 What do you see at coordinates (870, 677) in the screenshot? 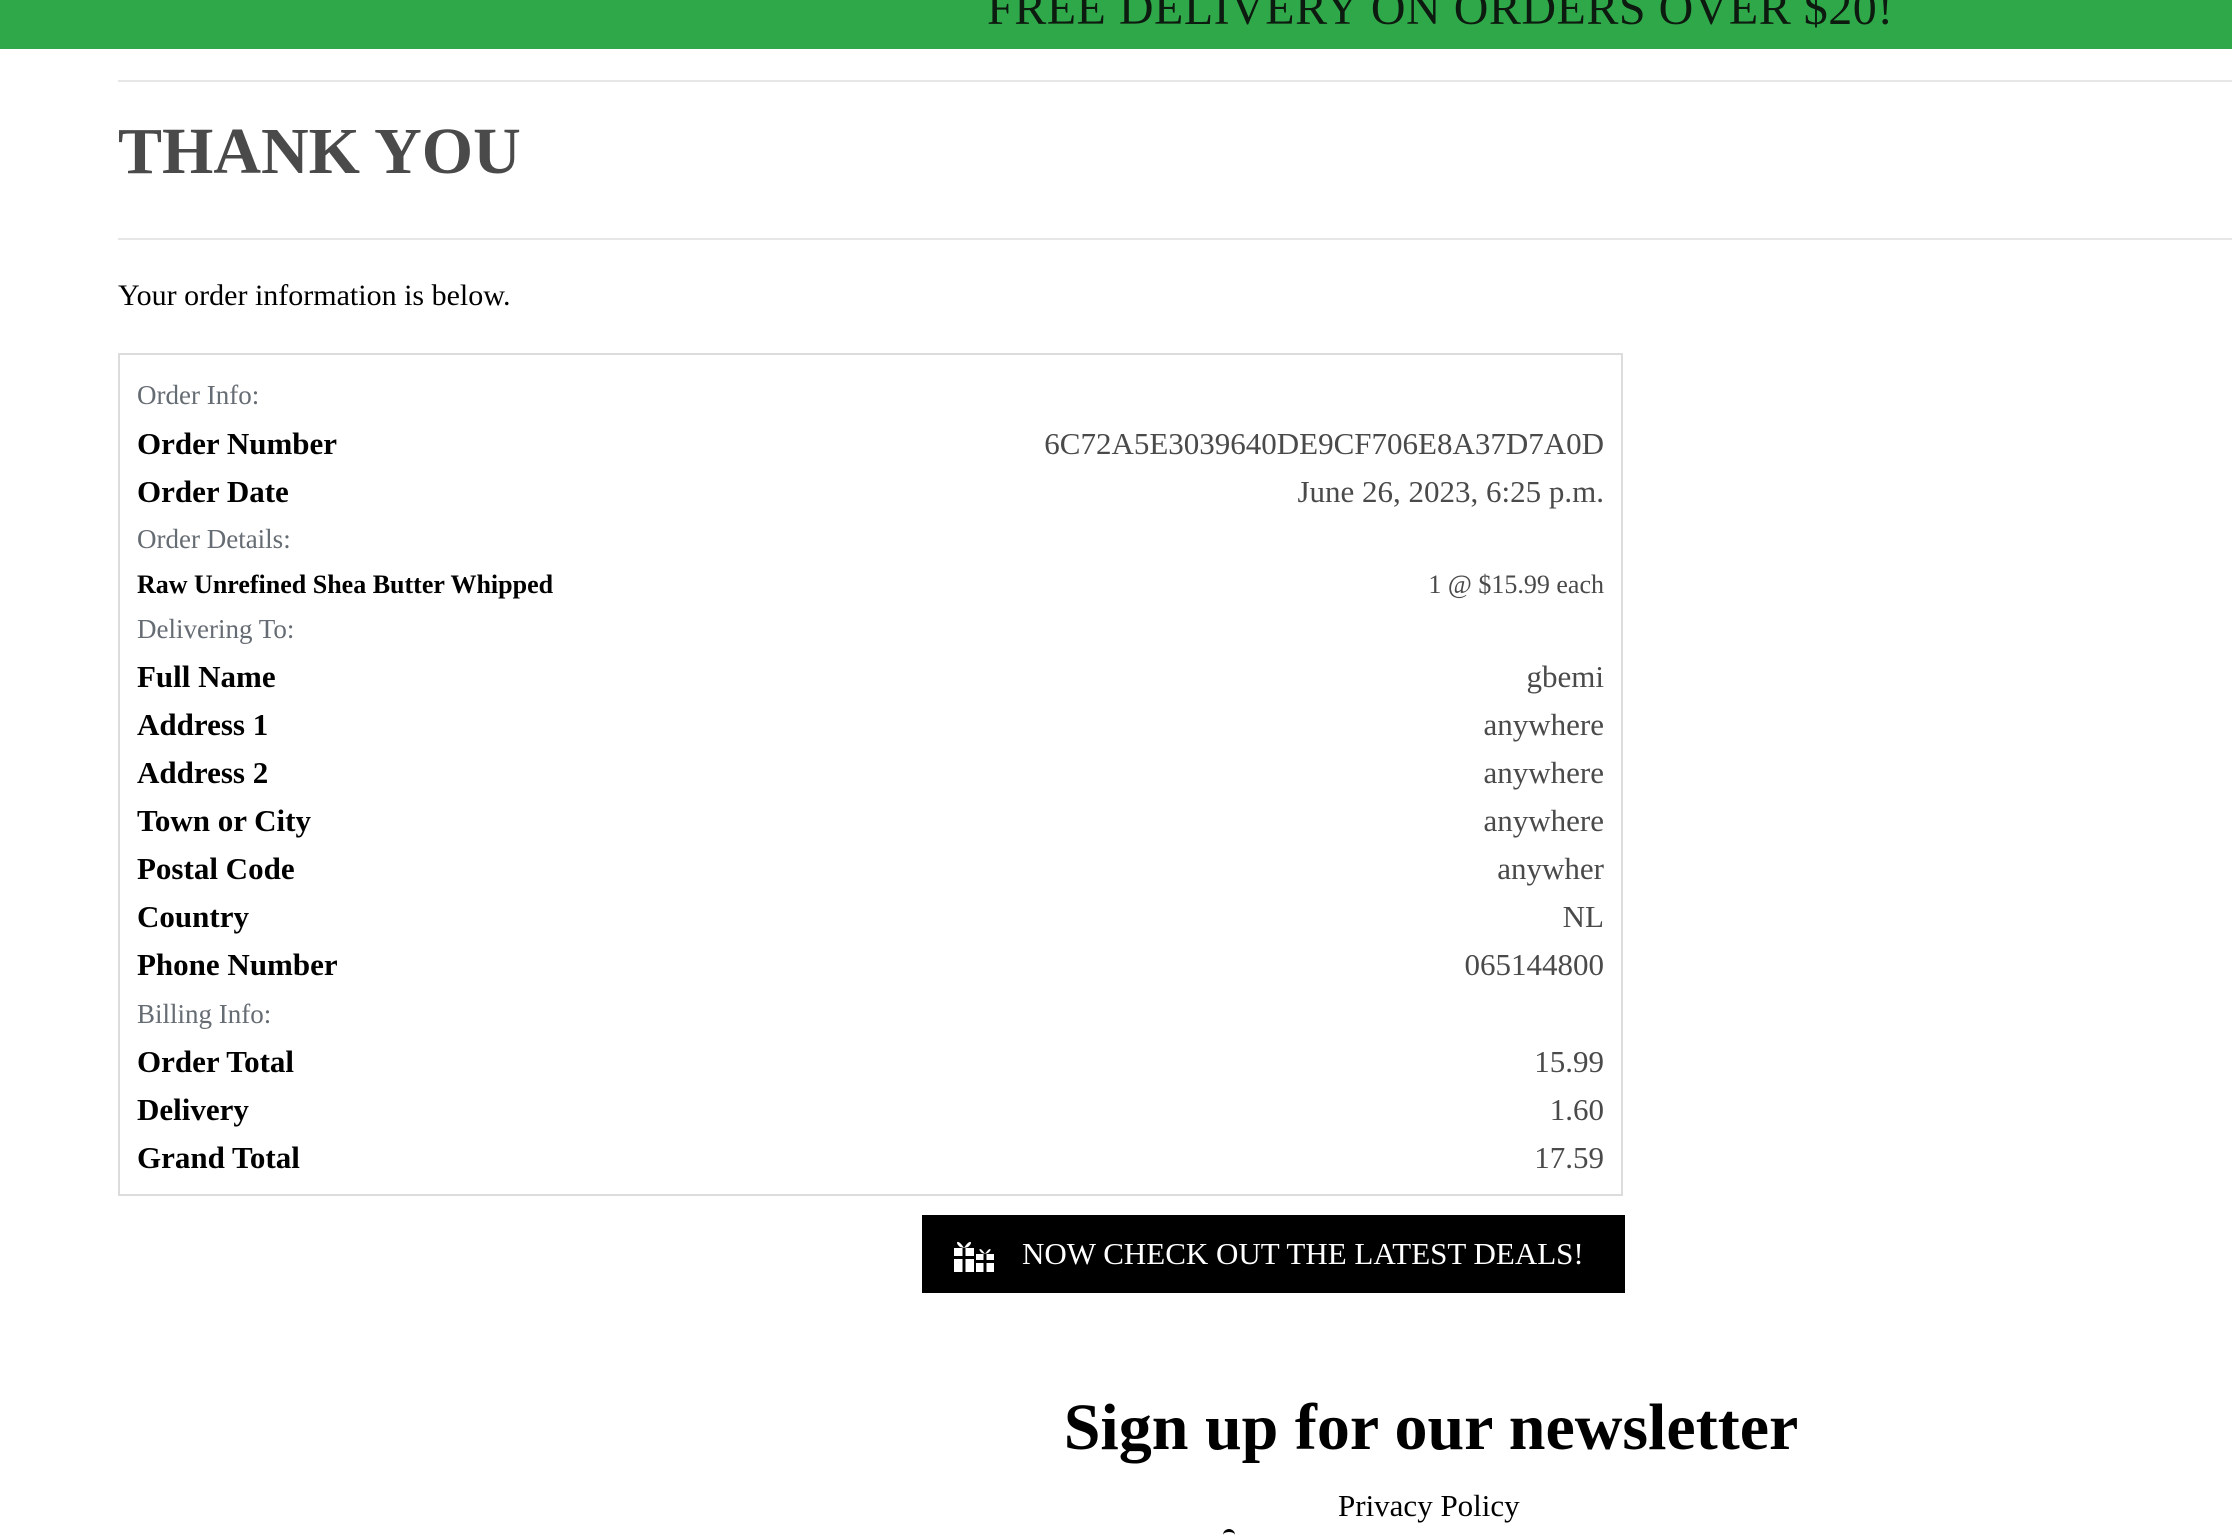
I see `full-name-row: Full Name gbemi` at bounding box center [870, 677].